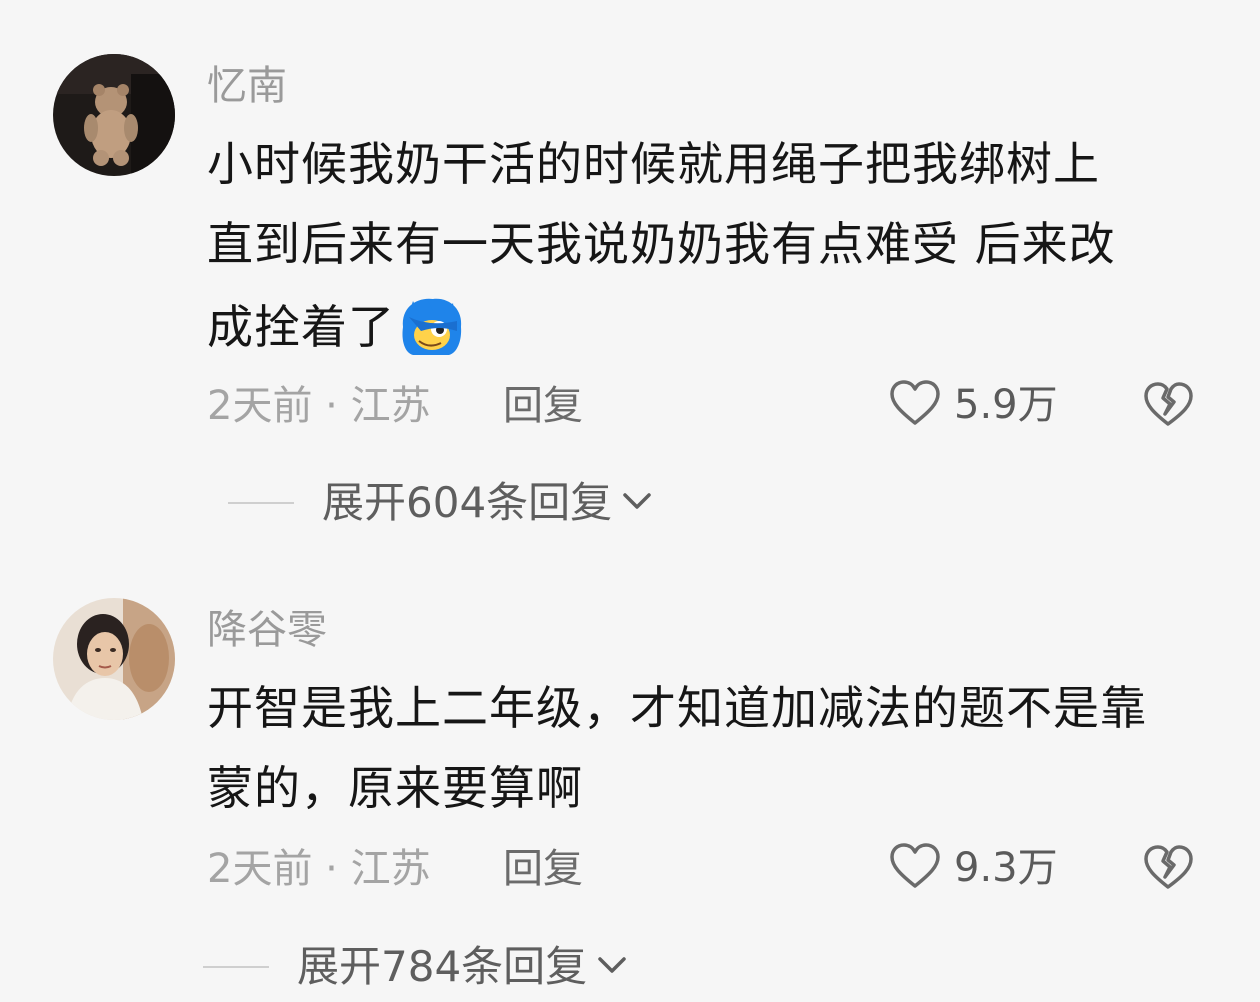 Image resolution: width=1260 pixels, height=1002 pixels. Describe the element at coordinates (661, 244) in the screenshot. I see `comment-text-line: 直到后来有一天我说奶奶我有点难受 后来改` at that location.